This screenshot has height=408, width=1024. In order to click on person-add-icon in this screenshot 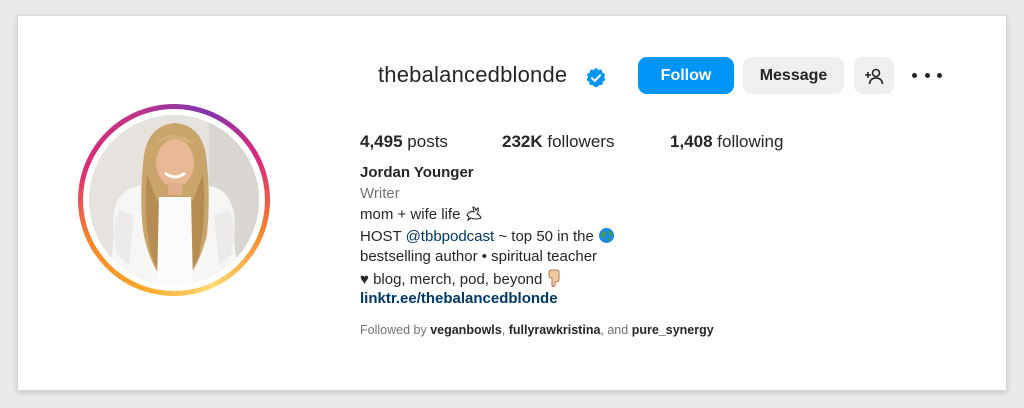, I will do `click(874, 76)`.